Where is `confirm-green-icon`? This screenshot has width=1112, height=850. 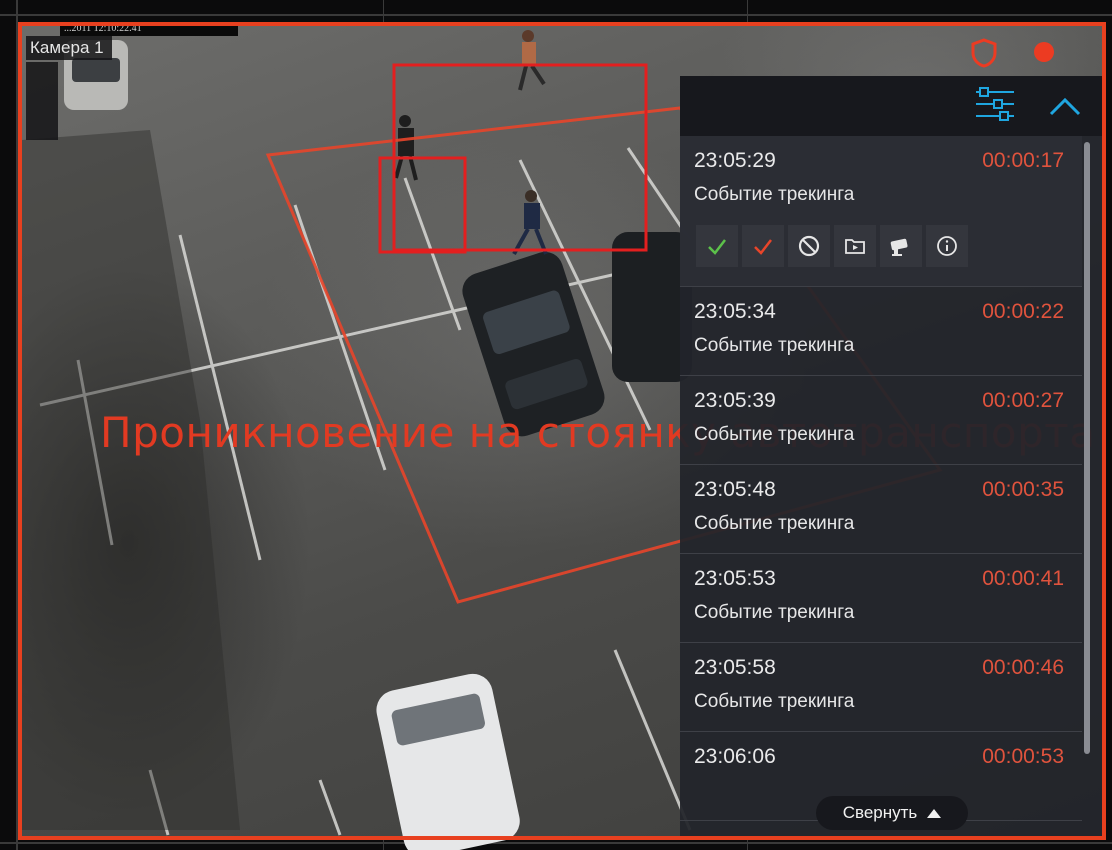
confirm-green-icon is located at coordinates (717, 247).